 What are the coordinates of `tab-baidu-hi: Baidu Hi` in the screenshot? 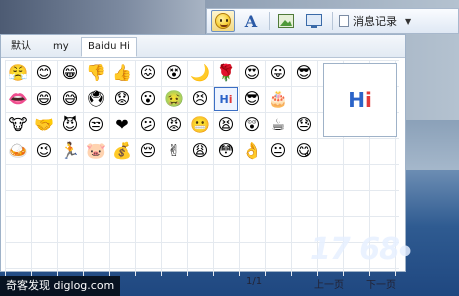 It's located at (109, 47).